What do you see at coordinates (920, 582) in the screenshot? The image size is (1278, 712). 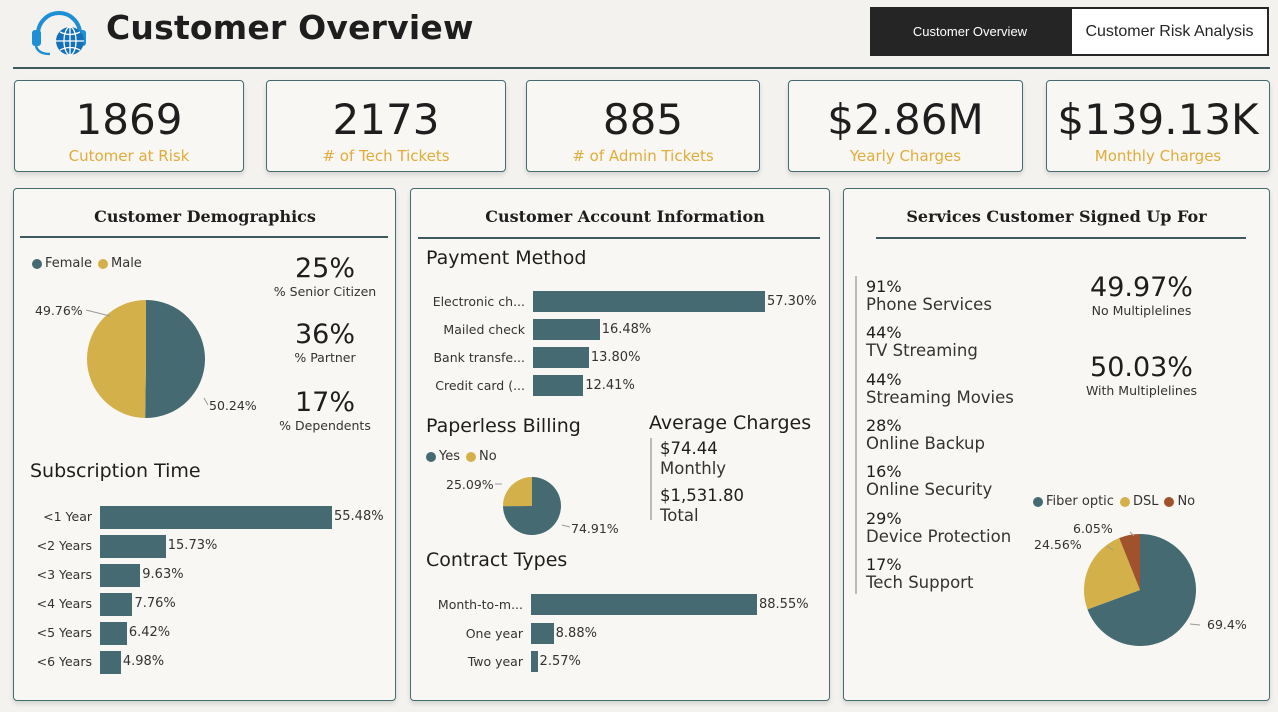 I see `service-name: Tech Support` at bounding box center [920, 582].